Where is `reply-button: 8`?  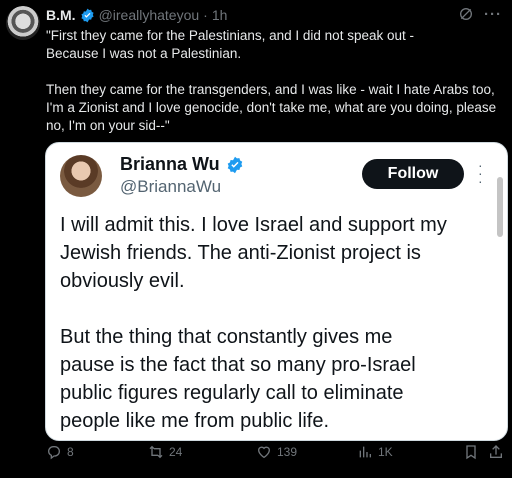
reply-button: 8 is located at coordinates (60, 452).